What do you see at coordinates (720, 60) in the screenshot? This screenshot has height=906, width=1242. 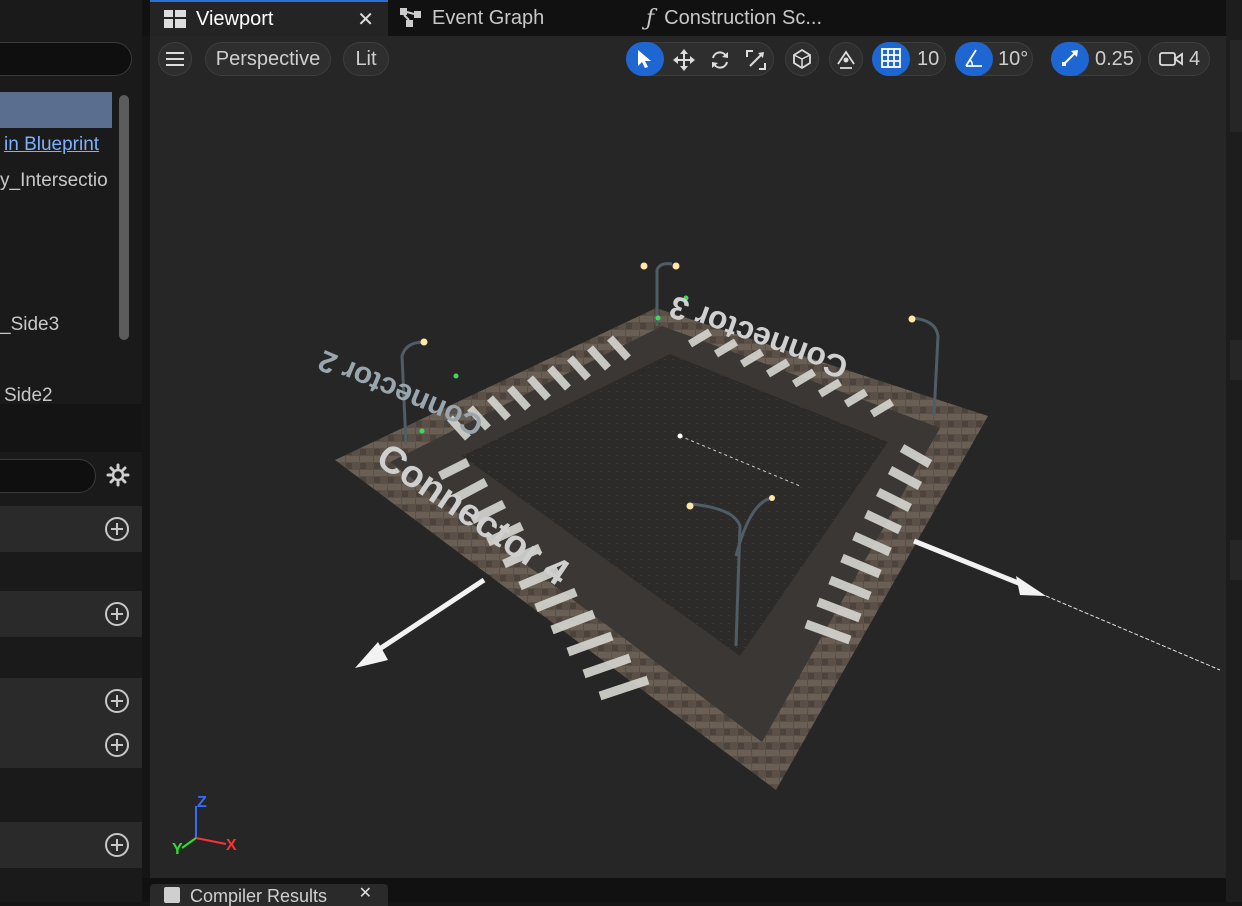 I see `rotate-icon` at bounding box center [720, 60].